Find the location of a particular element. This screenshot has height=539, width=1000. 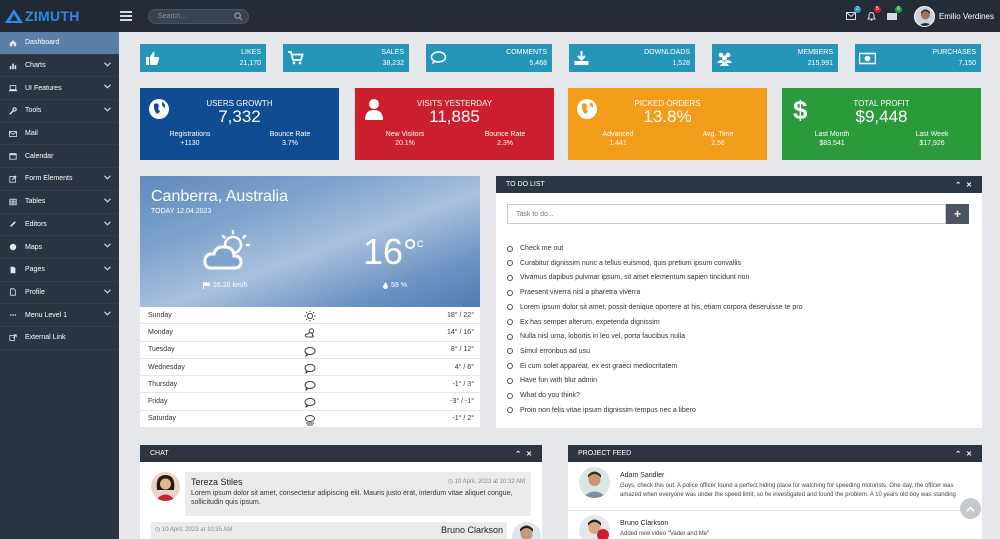

scroll-top-button is located at coordinates (970, 508).